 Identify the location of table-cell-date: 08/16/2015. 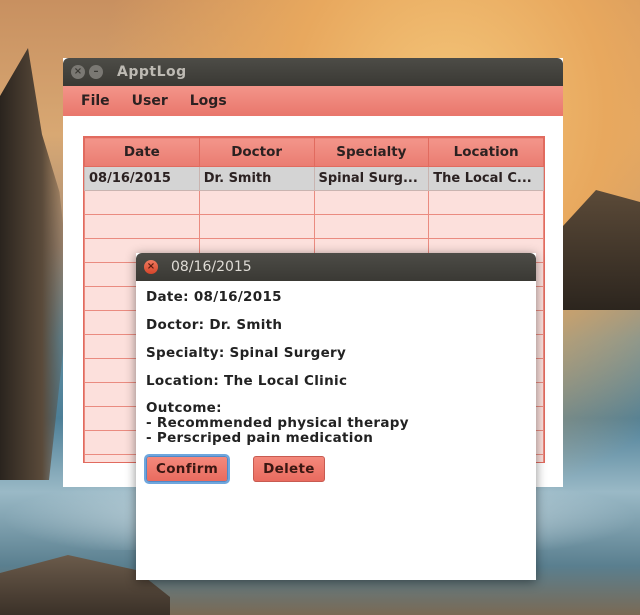
(142, 178).